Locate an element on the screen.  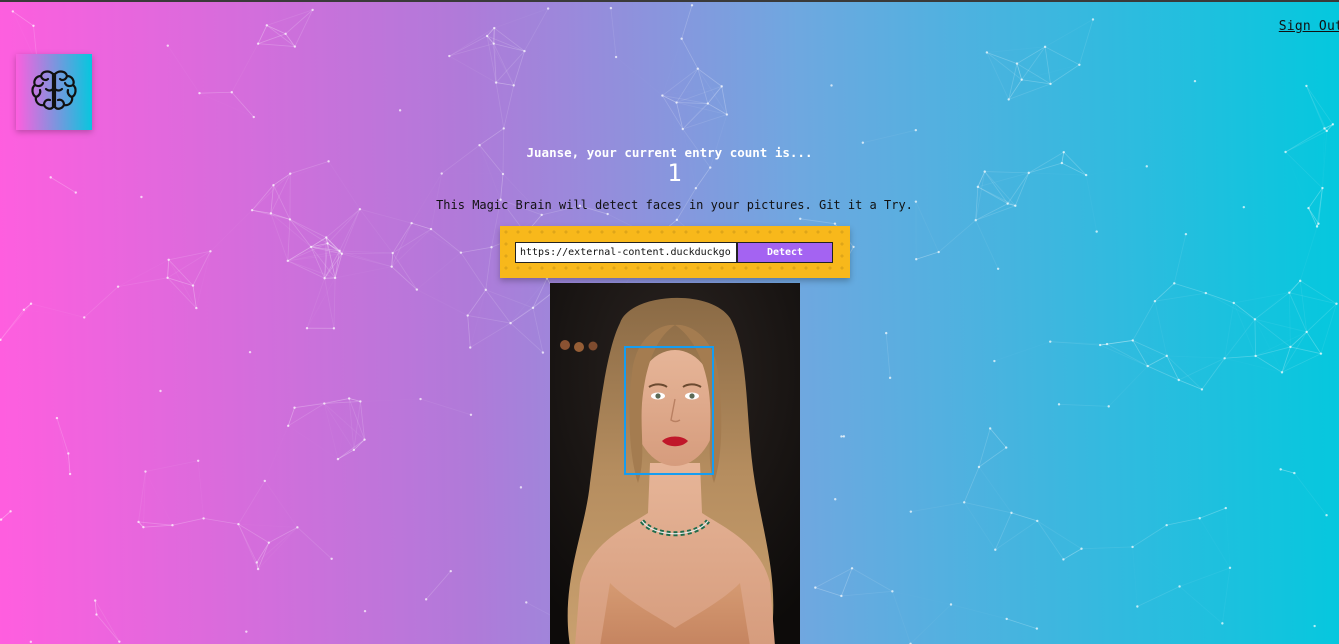
entry-count-value: 1 is located at coordinates (674, 173).